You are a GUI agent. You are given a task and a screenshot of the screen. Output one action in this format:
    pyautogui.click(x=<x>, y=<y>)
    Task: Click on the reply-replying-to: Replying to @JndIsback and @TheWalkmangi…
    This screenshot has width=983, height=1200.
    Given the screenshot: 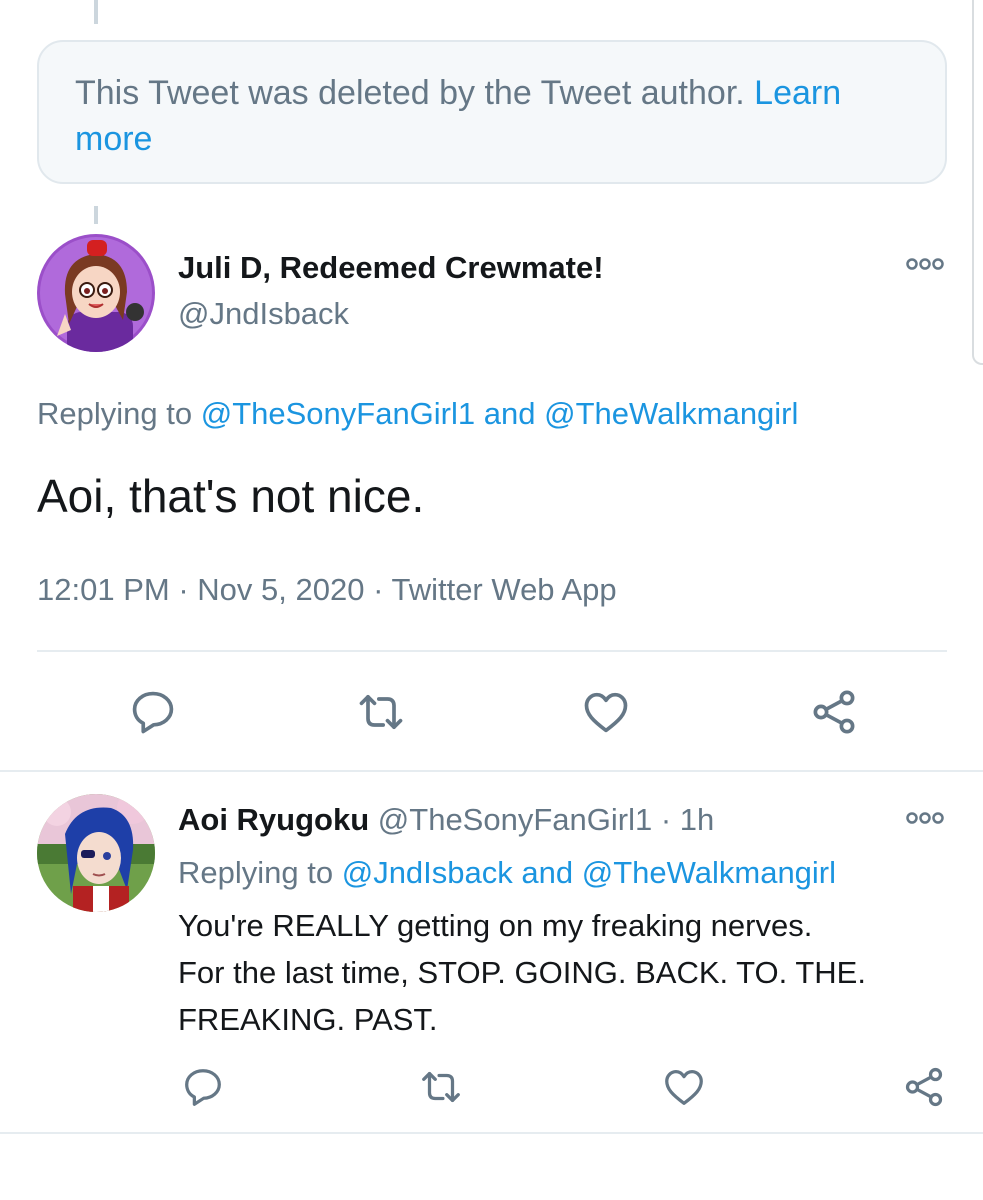 What is the action you would take?
    pyautogui.click(x=507, y=873)
    